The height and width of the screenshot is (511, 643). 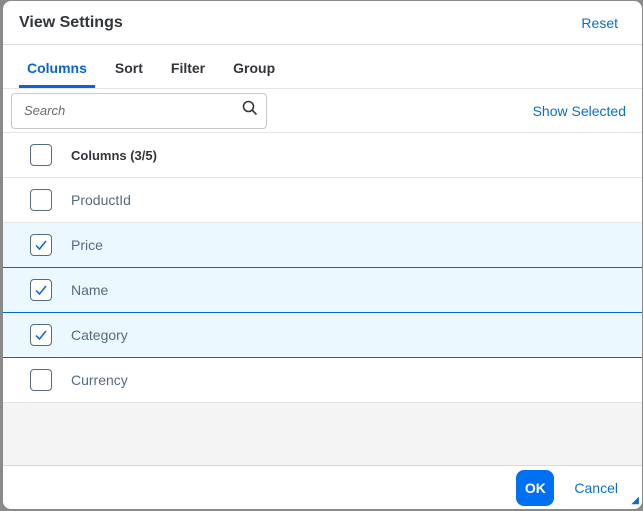 I want to click on list-item: Price, so click(x=322, y=245).